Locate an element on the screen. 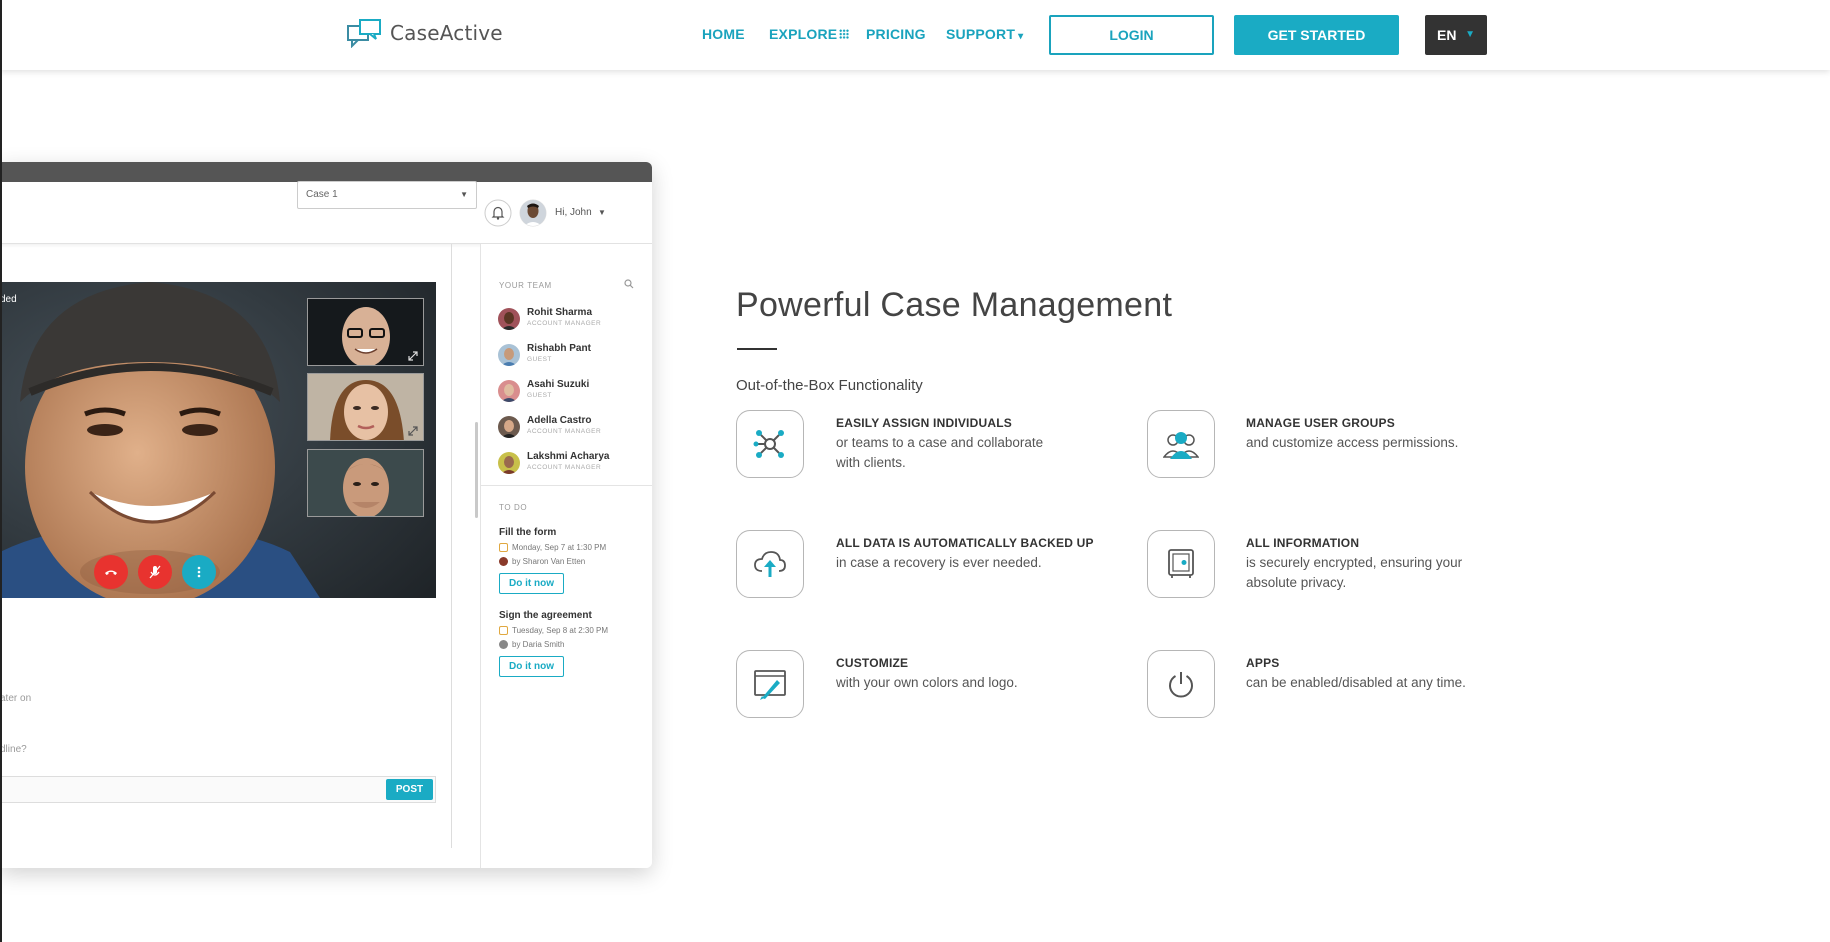 This screenshot has width=1830, height=942. feature-title: MANAGE USER GROUPS is located at coordinates (1320, 423).